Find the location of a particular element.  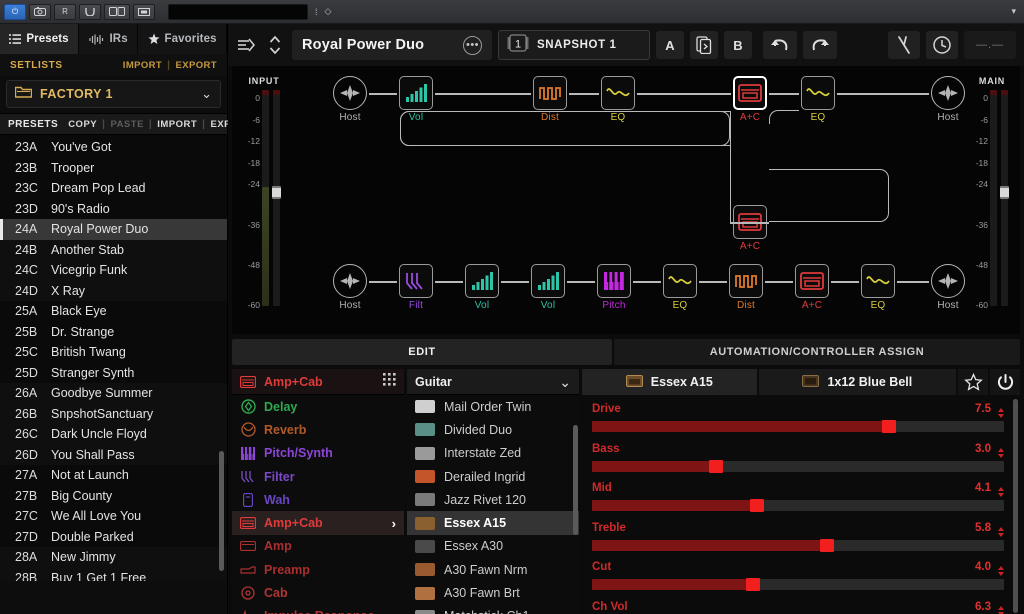

presets-copy-button: COPY is located at coordinates (82, 124).